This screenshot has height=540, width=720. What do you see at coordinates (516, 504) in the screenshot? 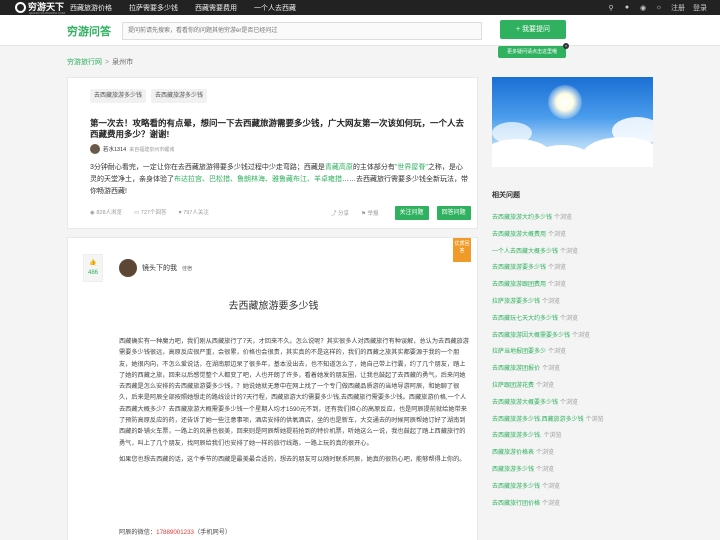
I see `related-link: 去西藏旅行团价格` at bounding box center [516, 504].